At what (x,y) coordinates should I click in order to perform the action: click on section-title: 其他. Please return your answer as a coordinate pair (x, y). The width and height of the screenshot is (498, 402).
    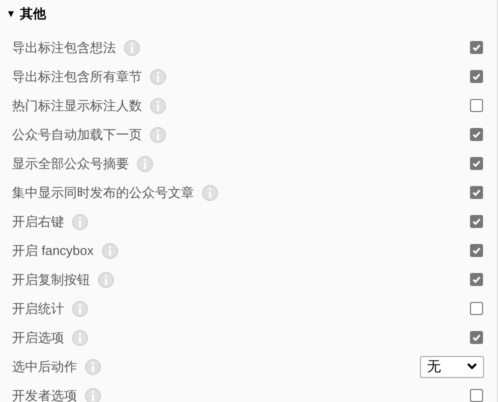
    Looking at the image, I should click on (33, 14).